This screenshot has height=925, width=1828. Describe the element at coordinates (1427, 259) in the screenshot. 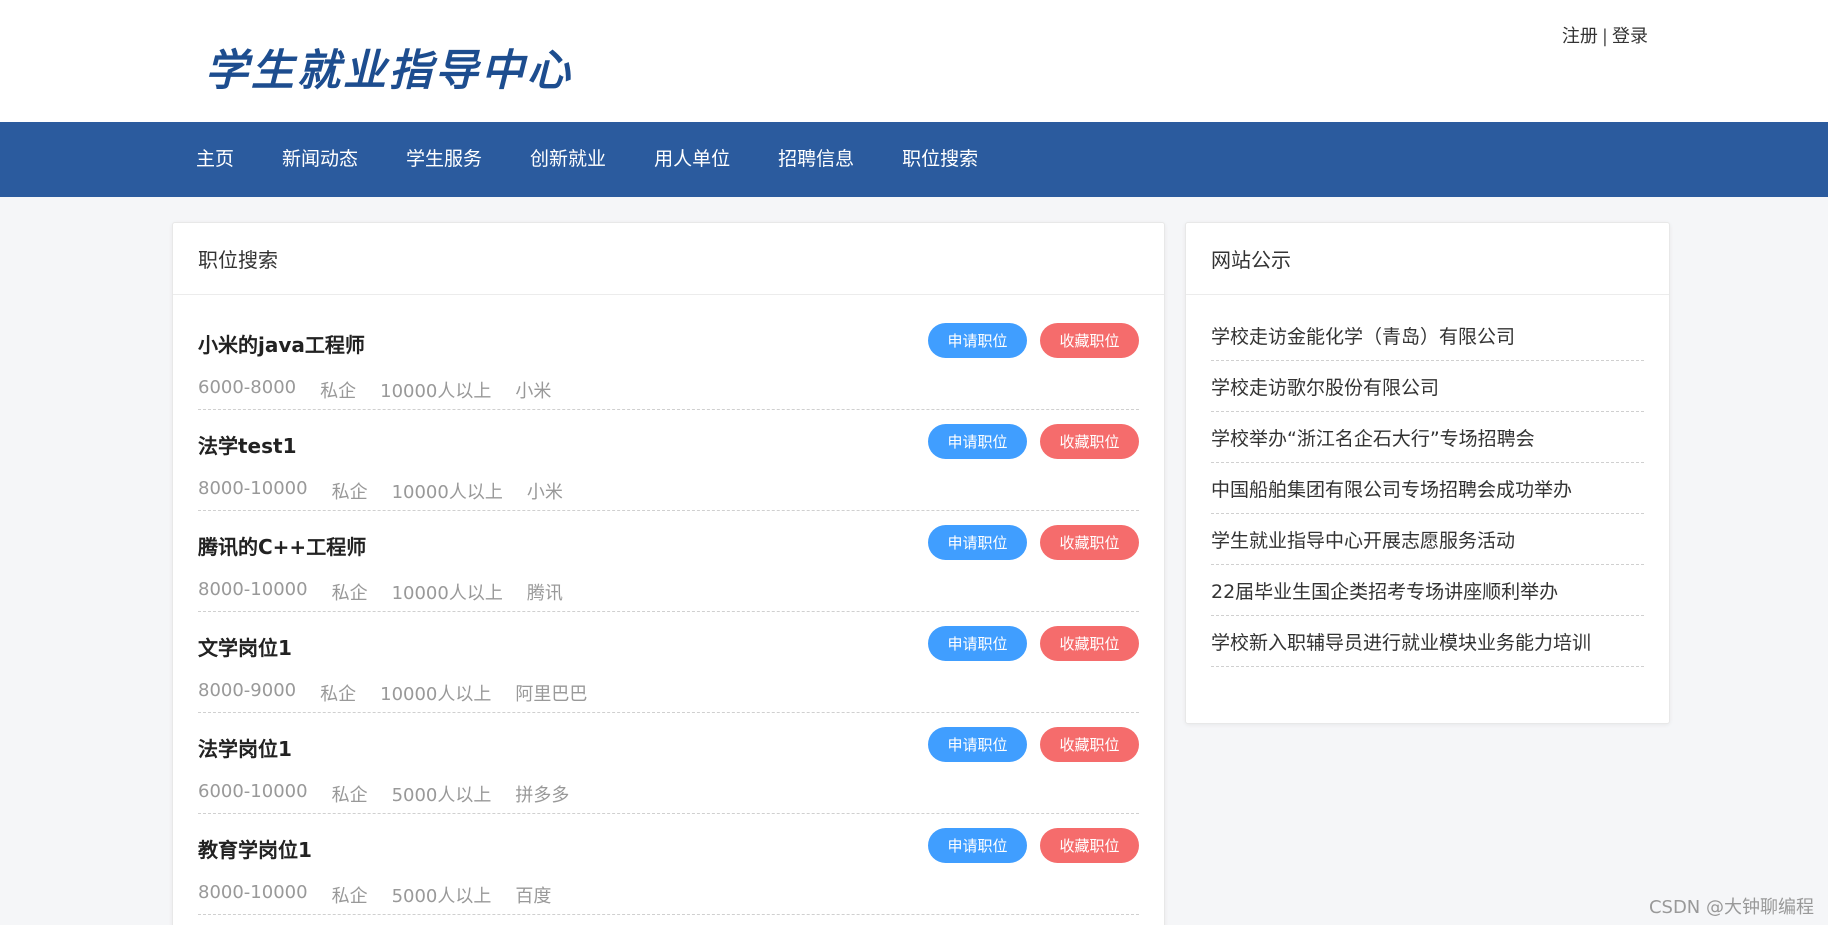

I see `notice-panel-title: 网站公示` at that location.